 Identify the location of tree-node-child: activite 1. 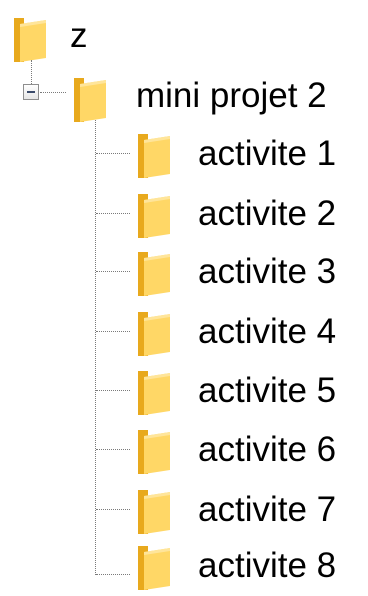
(248, 156).